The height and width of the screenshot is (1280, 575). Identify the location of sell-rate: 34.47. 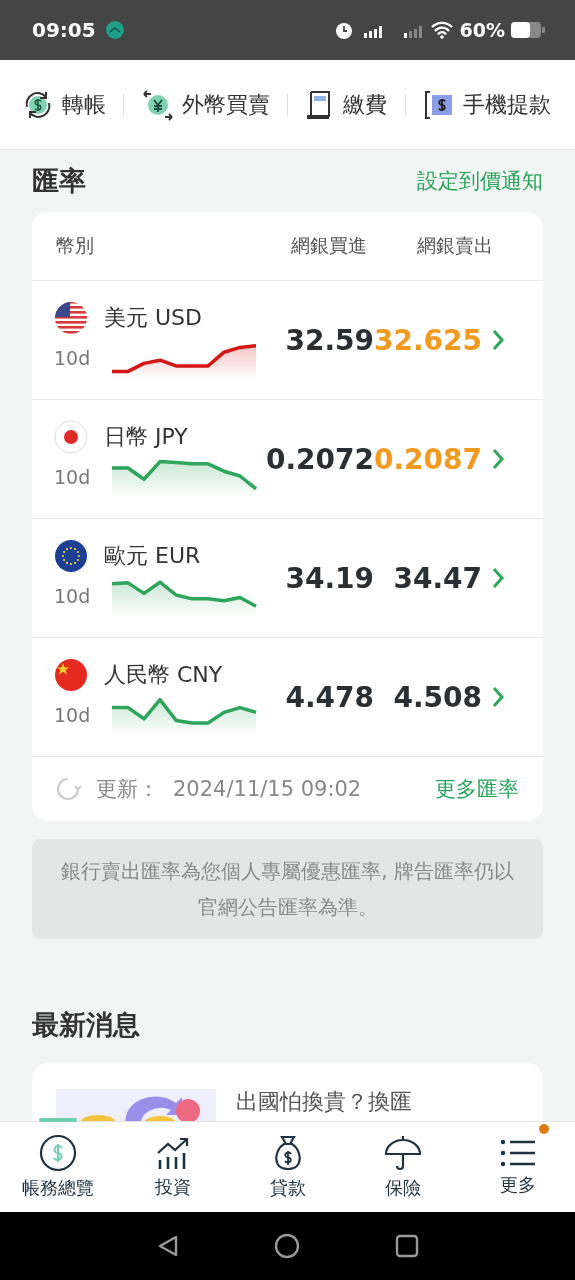
(437, 578).